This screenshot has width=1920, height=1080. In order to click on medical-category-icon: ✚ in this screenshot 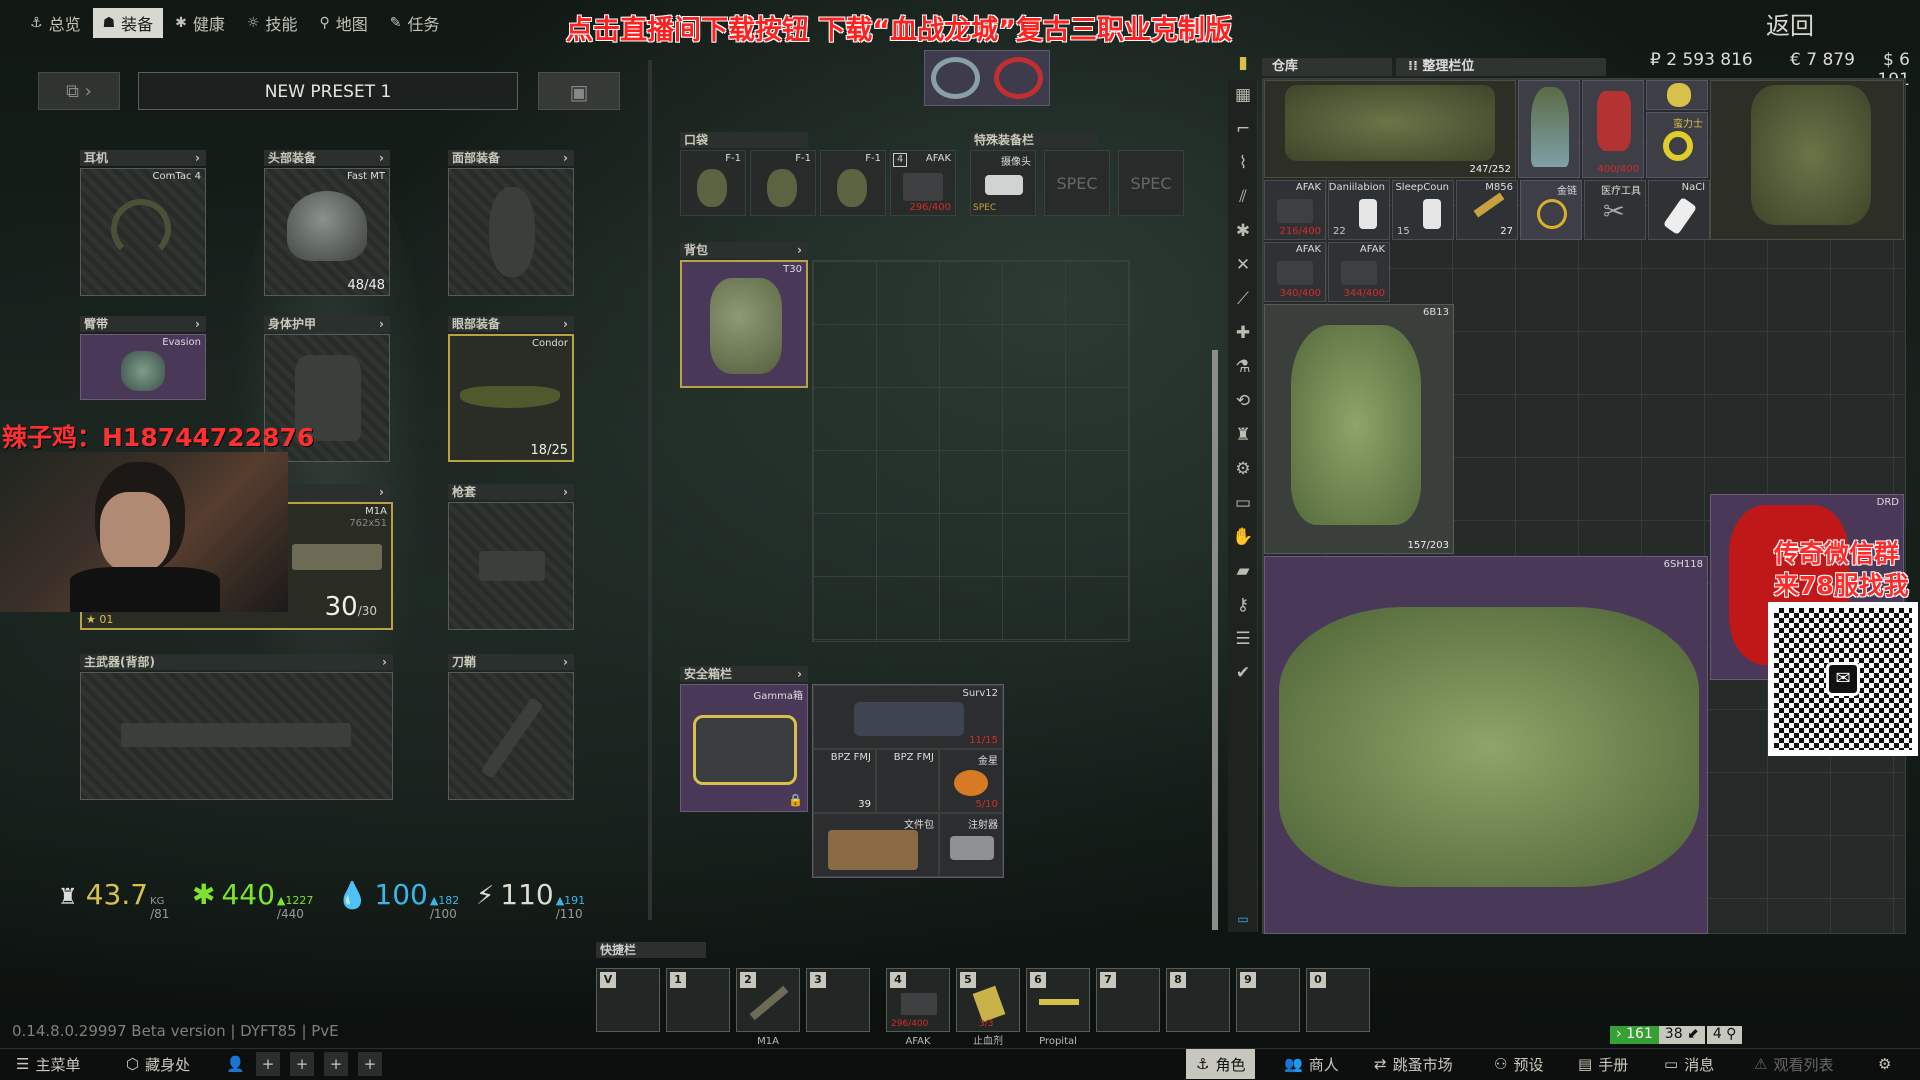, I will do `click(1243, 333)`.